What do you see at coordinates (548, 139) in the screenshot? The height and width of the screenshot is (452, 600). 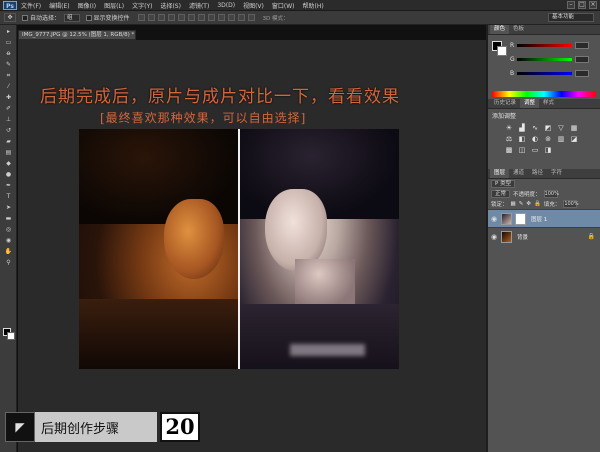 I see `channel-mixer-icon: ⊚` at bounding box center [548, 139].